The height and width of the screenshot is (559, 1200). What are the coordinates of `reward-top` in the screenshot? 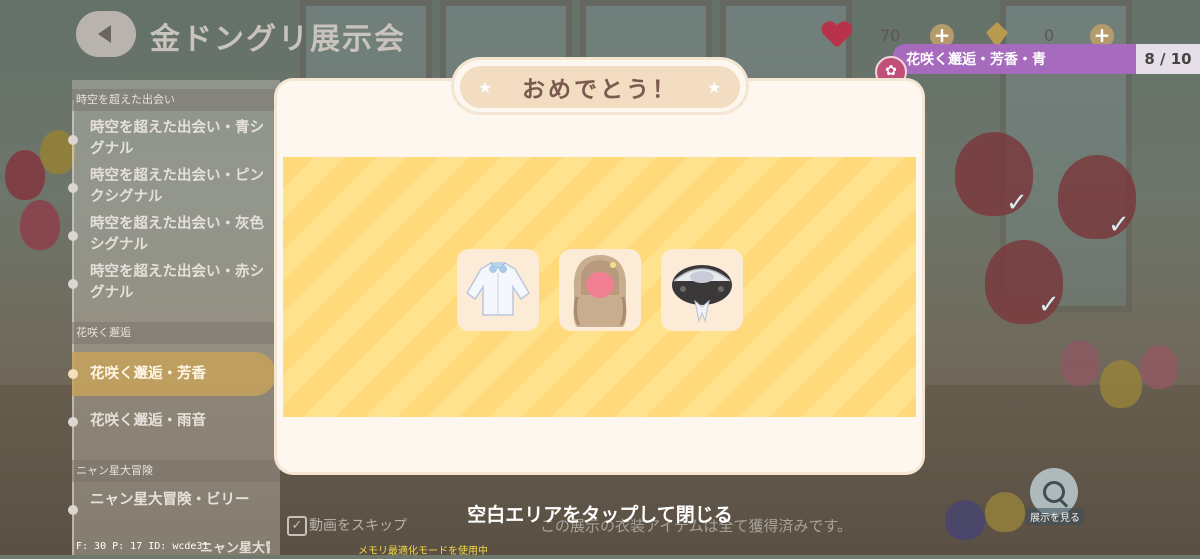 It's located at (498, 290).